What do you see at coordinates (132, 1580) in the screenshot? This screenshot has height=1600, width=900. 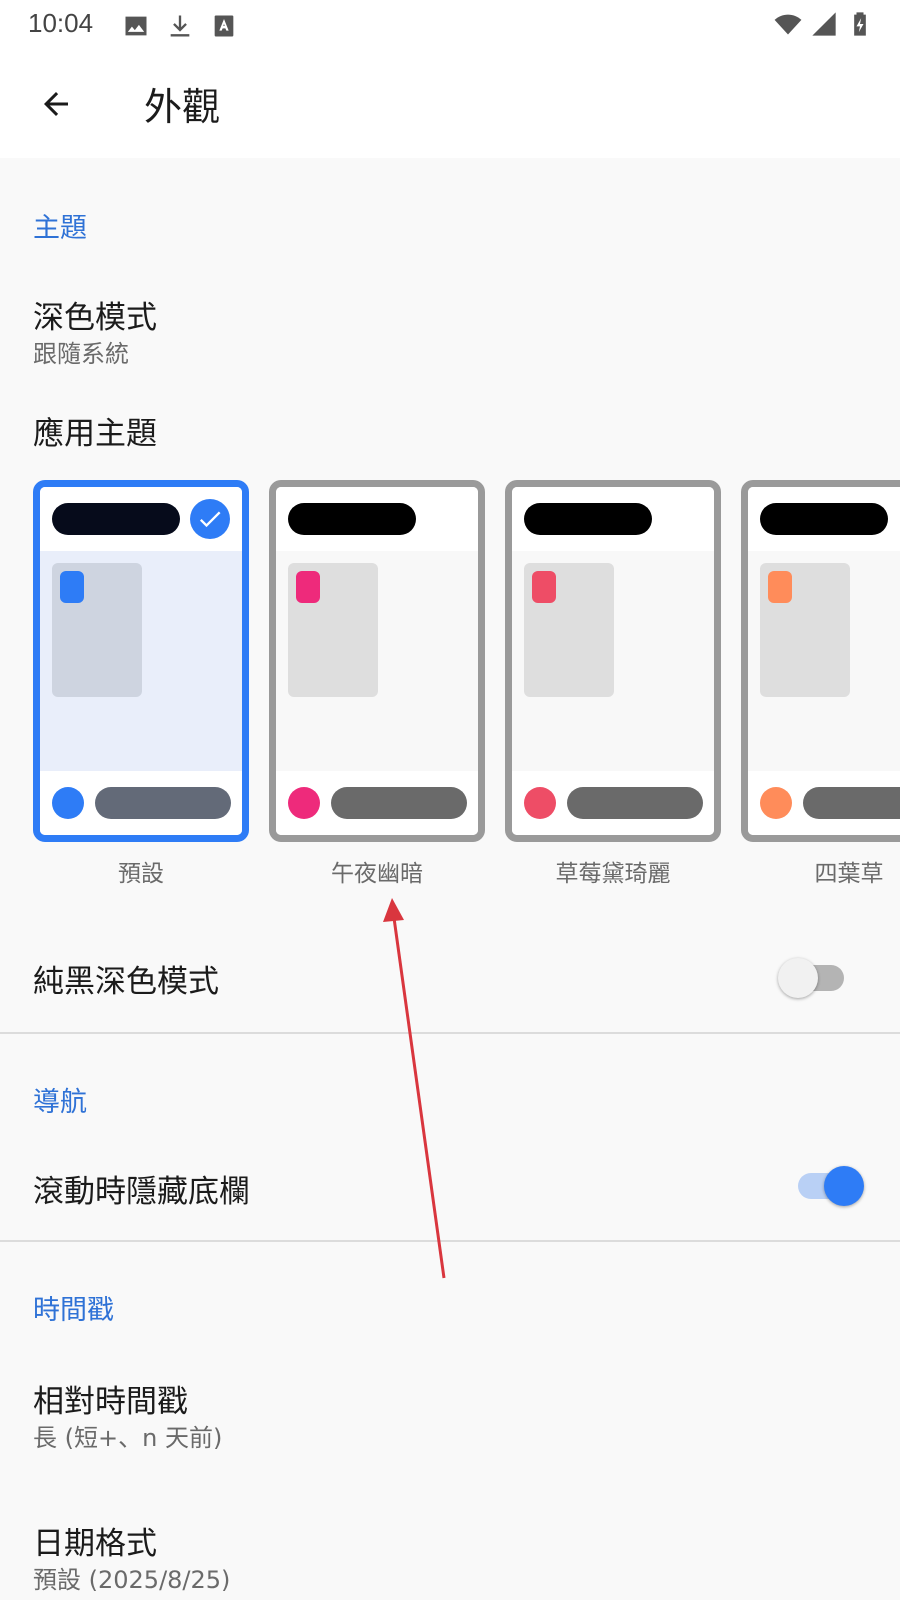 I see `pref-date-format-summary: 預設 (2025/8/25)` at bounding box center [132, 1580].